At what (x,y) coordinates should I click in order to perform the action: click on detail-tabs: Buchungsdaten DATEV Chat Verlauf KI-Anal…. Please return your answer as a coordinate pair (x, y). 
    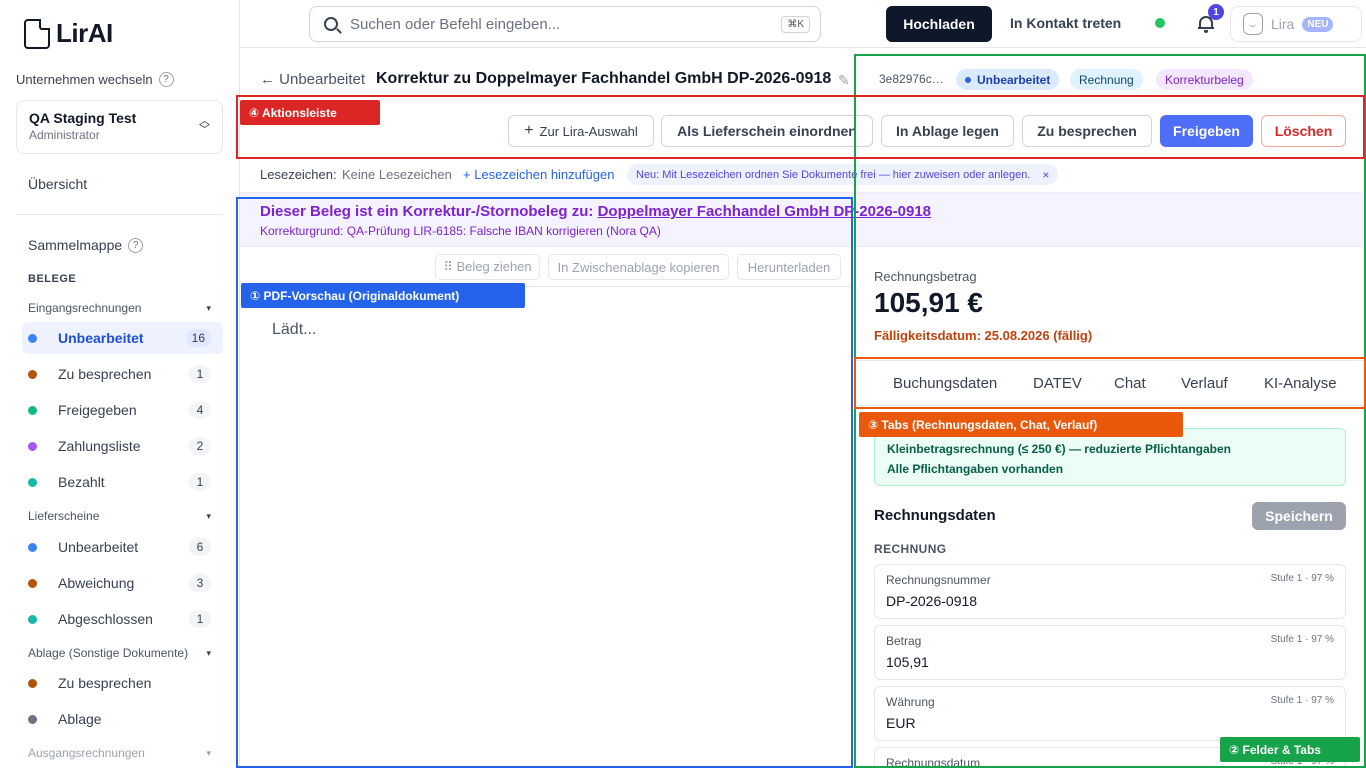
    Looking at the image, I should click on (1111, 383).